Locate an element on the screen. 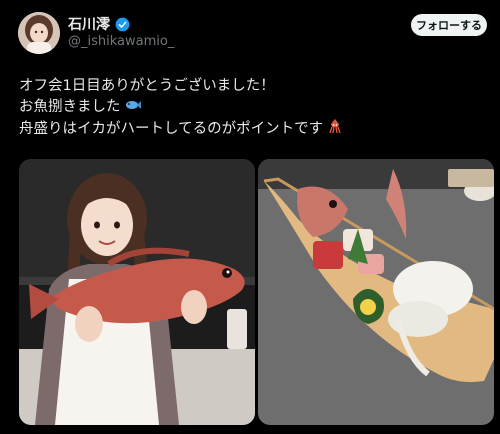 The image size is (500, 434). author-handle: @_ishikawamio_ is located at coordinates (121, 41).